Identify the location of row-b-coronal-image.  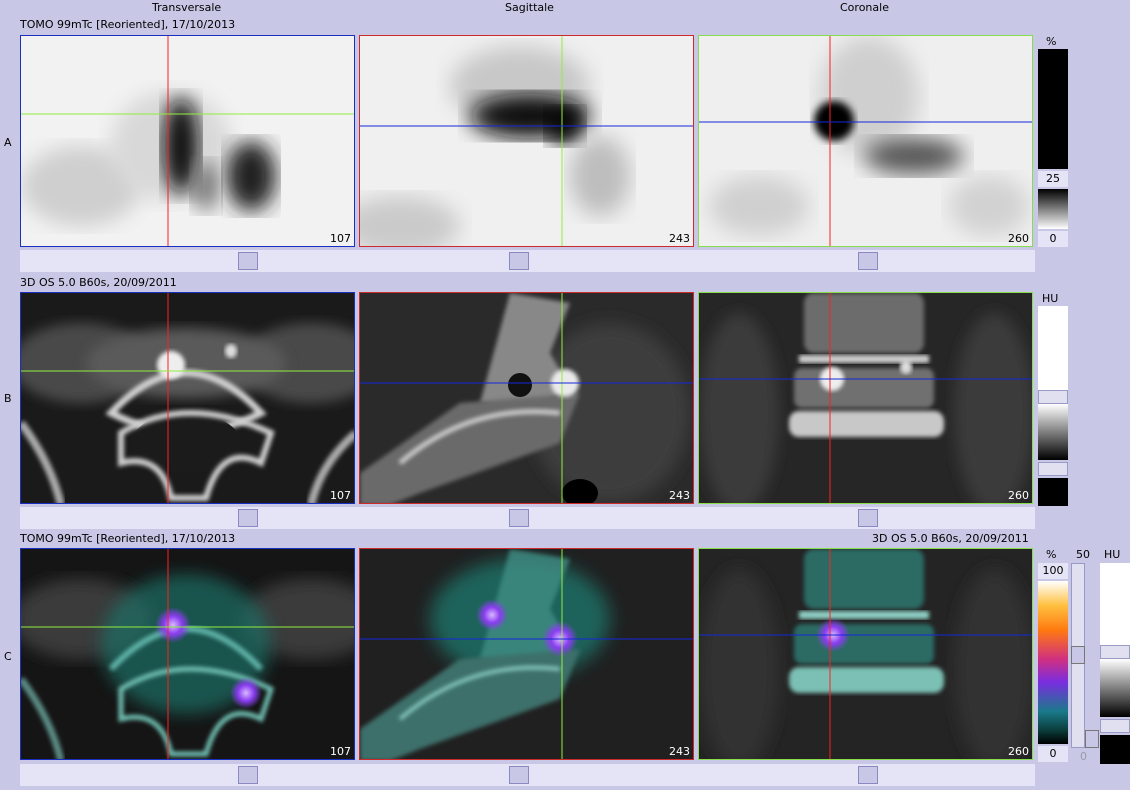
(865, 398).